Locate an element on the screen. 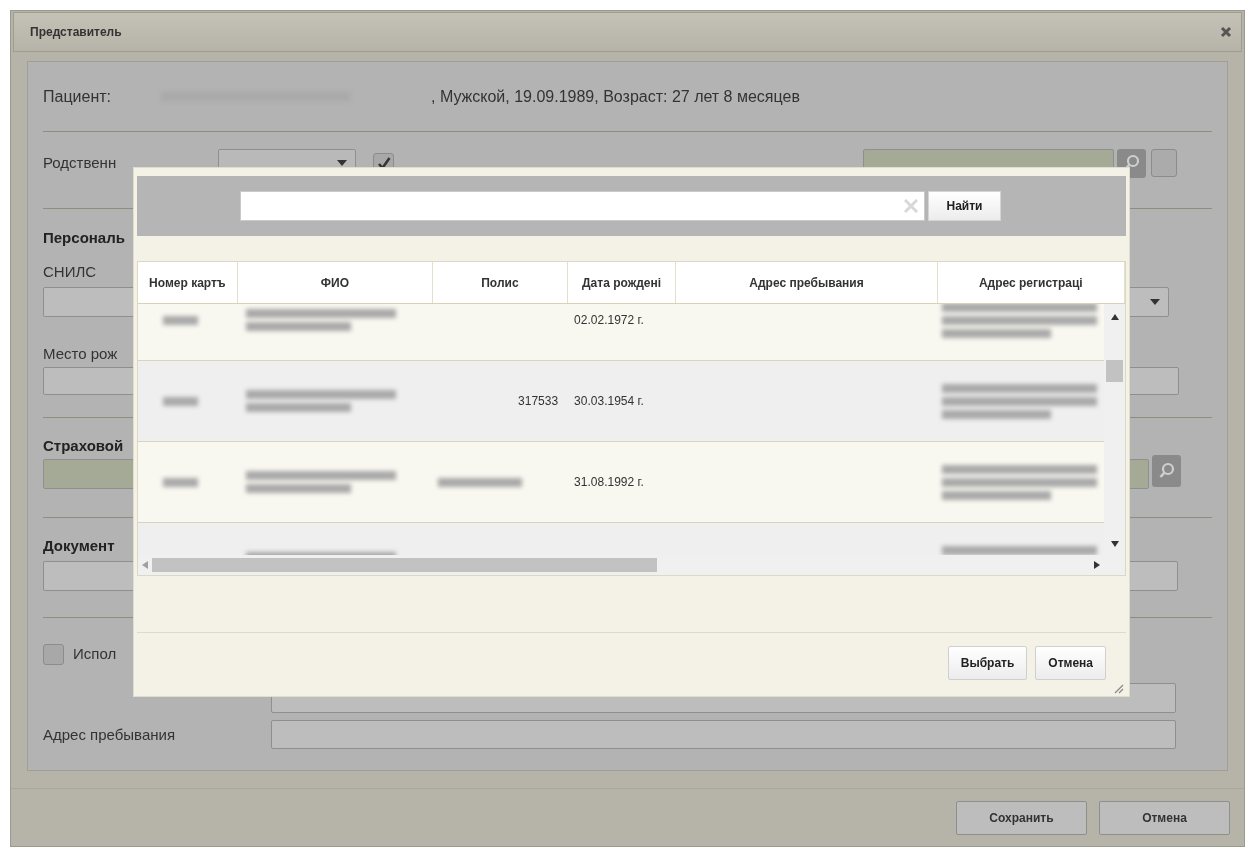 The image size is (1245, 847). clear-icon is located at coordinates (911, 206).